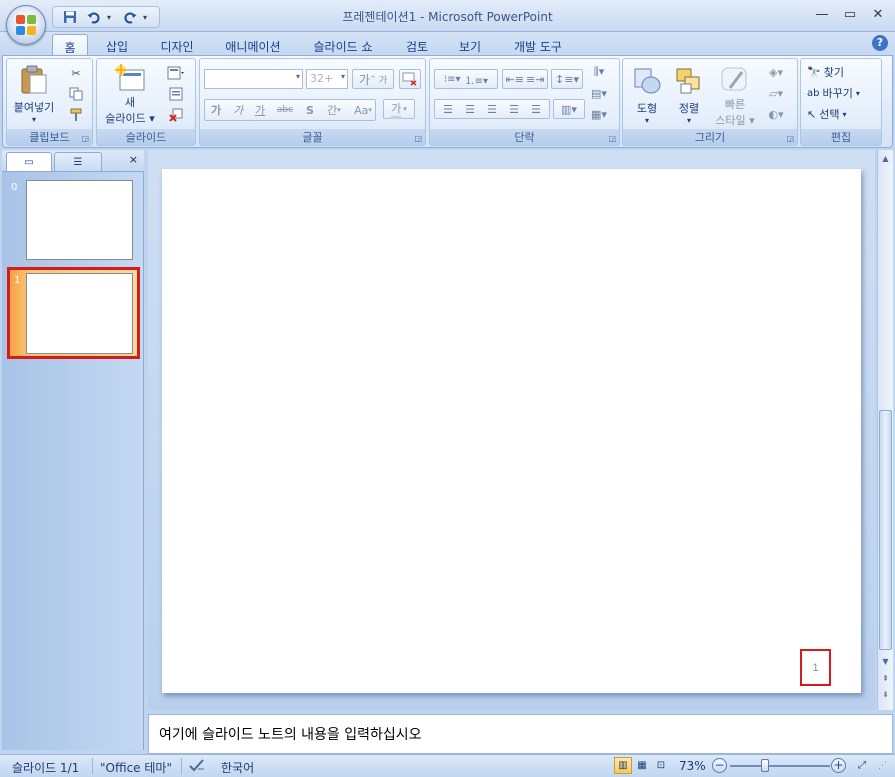 This screenshot has width=895, height=777. I want to click on drawing-launcher-icon: ◲, so click(790, 138).